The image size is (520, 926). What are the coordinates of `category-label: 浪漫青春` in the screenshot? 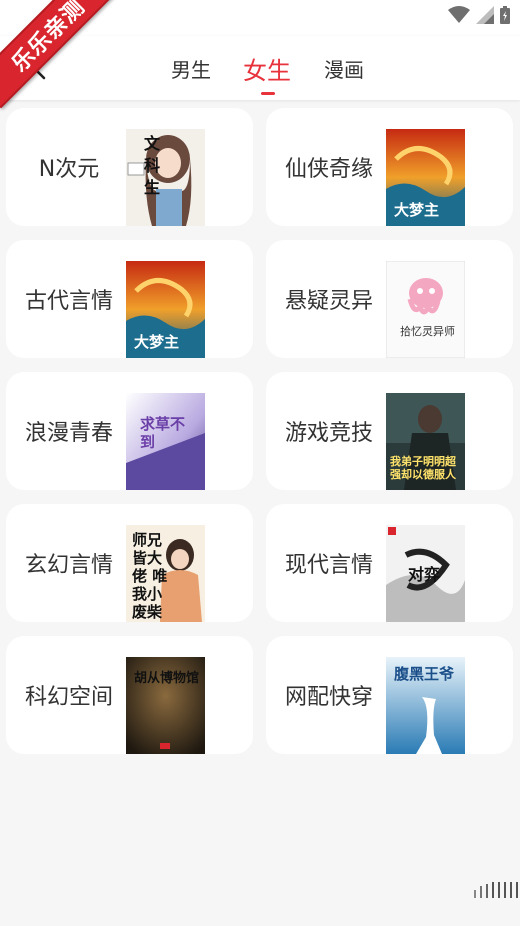 It's located at (68, 433).